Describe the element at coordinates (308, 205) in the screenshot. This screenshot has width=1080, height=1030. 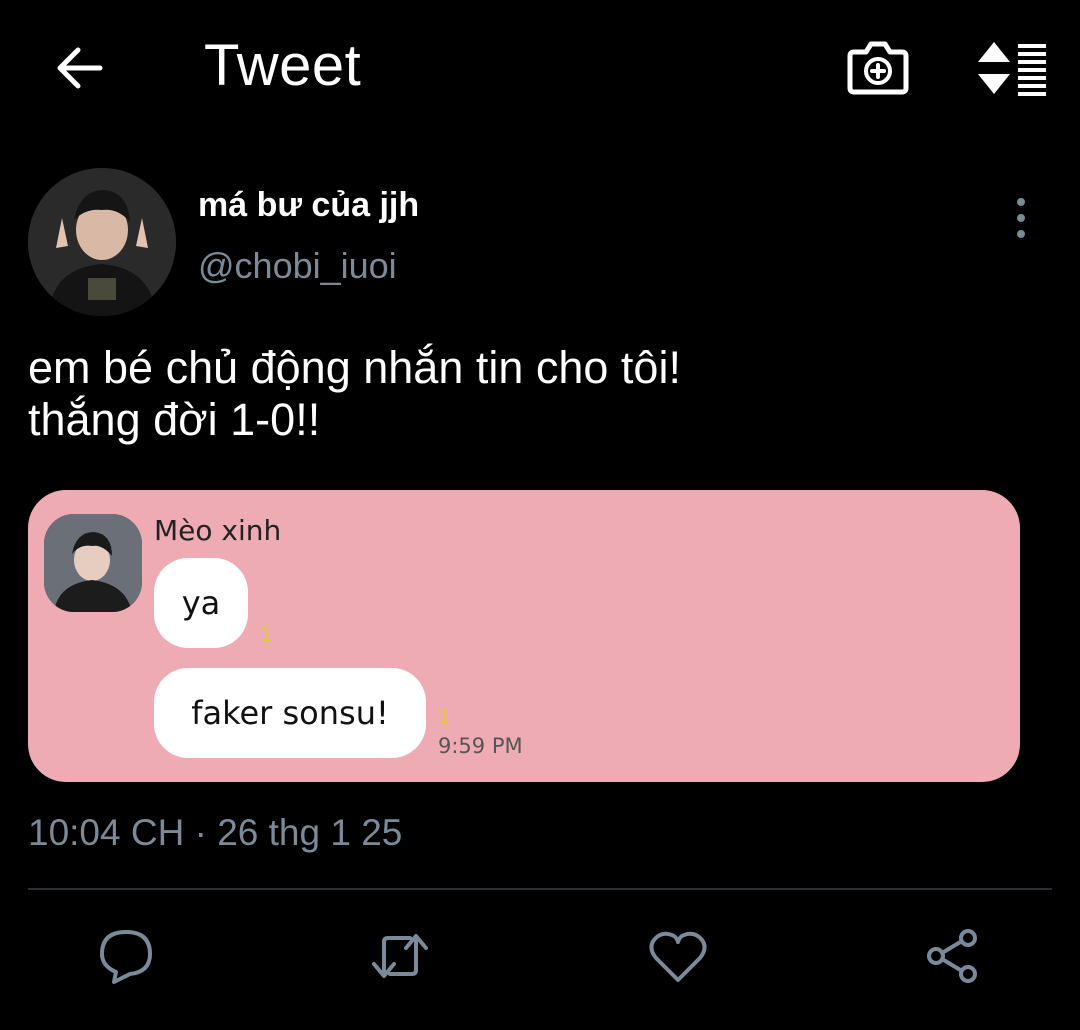
I see `display-name: má bư của jjh` at that location.